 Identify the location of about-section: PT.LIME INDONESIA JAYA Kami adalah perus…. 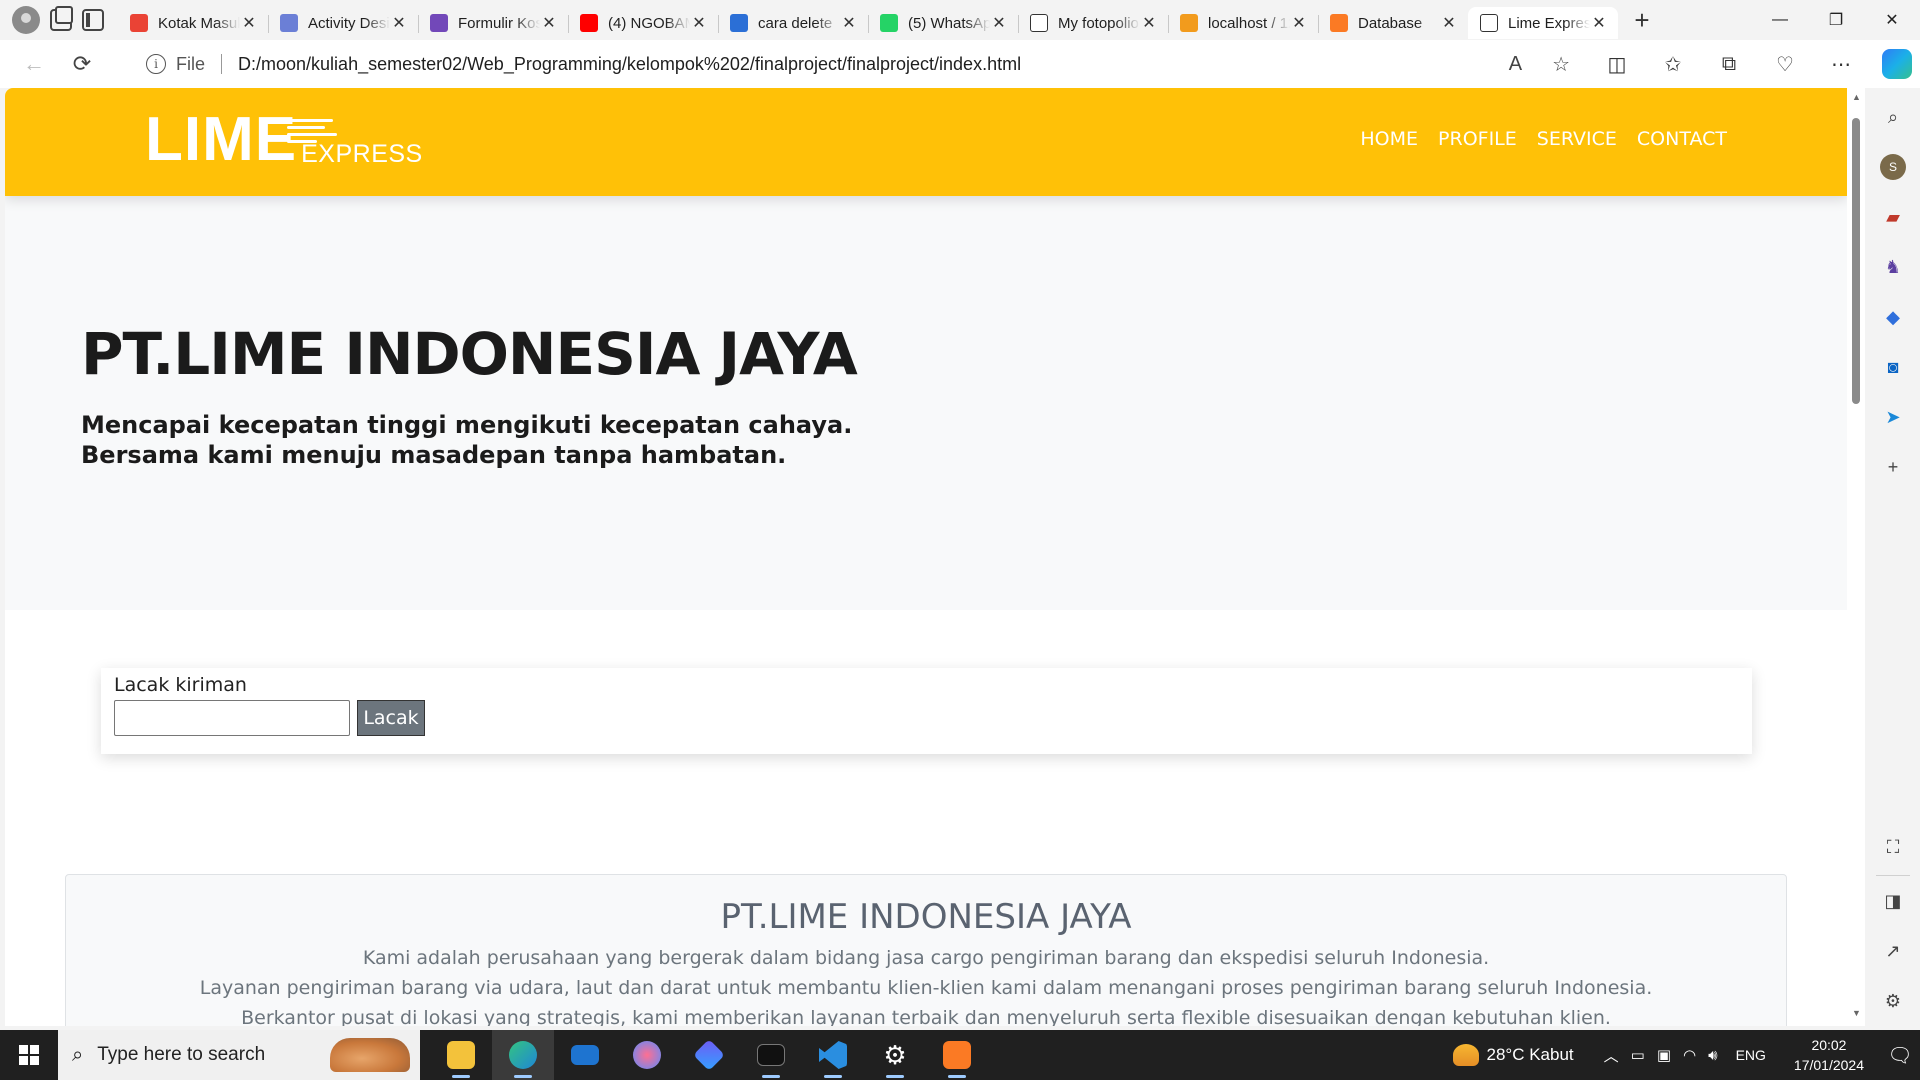
(926, 950).